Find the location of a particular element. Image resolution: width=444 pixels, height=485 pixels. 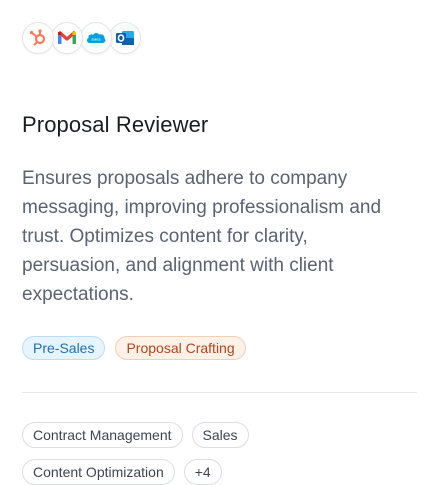

outlook-icon is located at coordinates (125, 38).